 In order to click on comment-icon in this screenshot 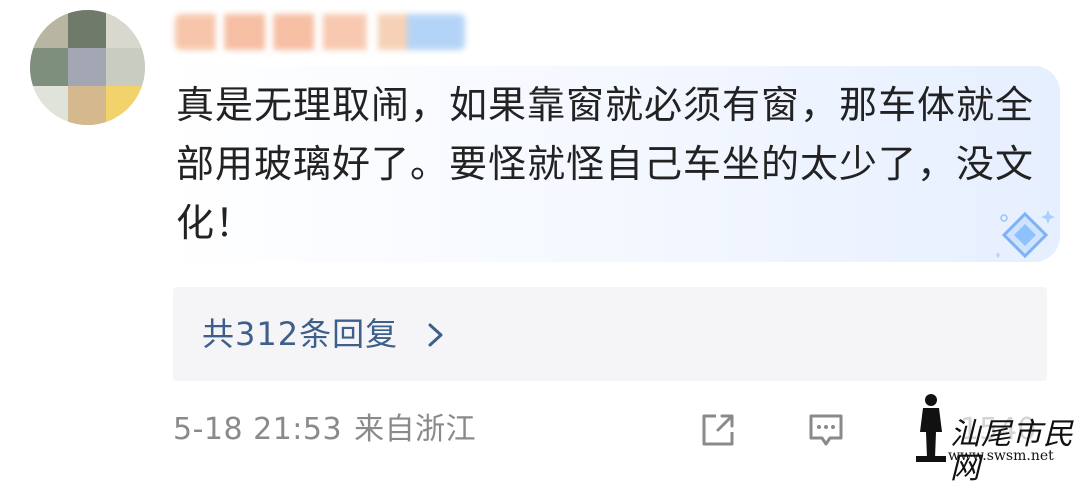, I will do `click(826, 430)`.